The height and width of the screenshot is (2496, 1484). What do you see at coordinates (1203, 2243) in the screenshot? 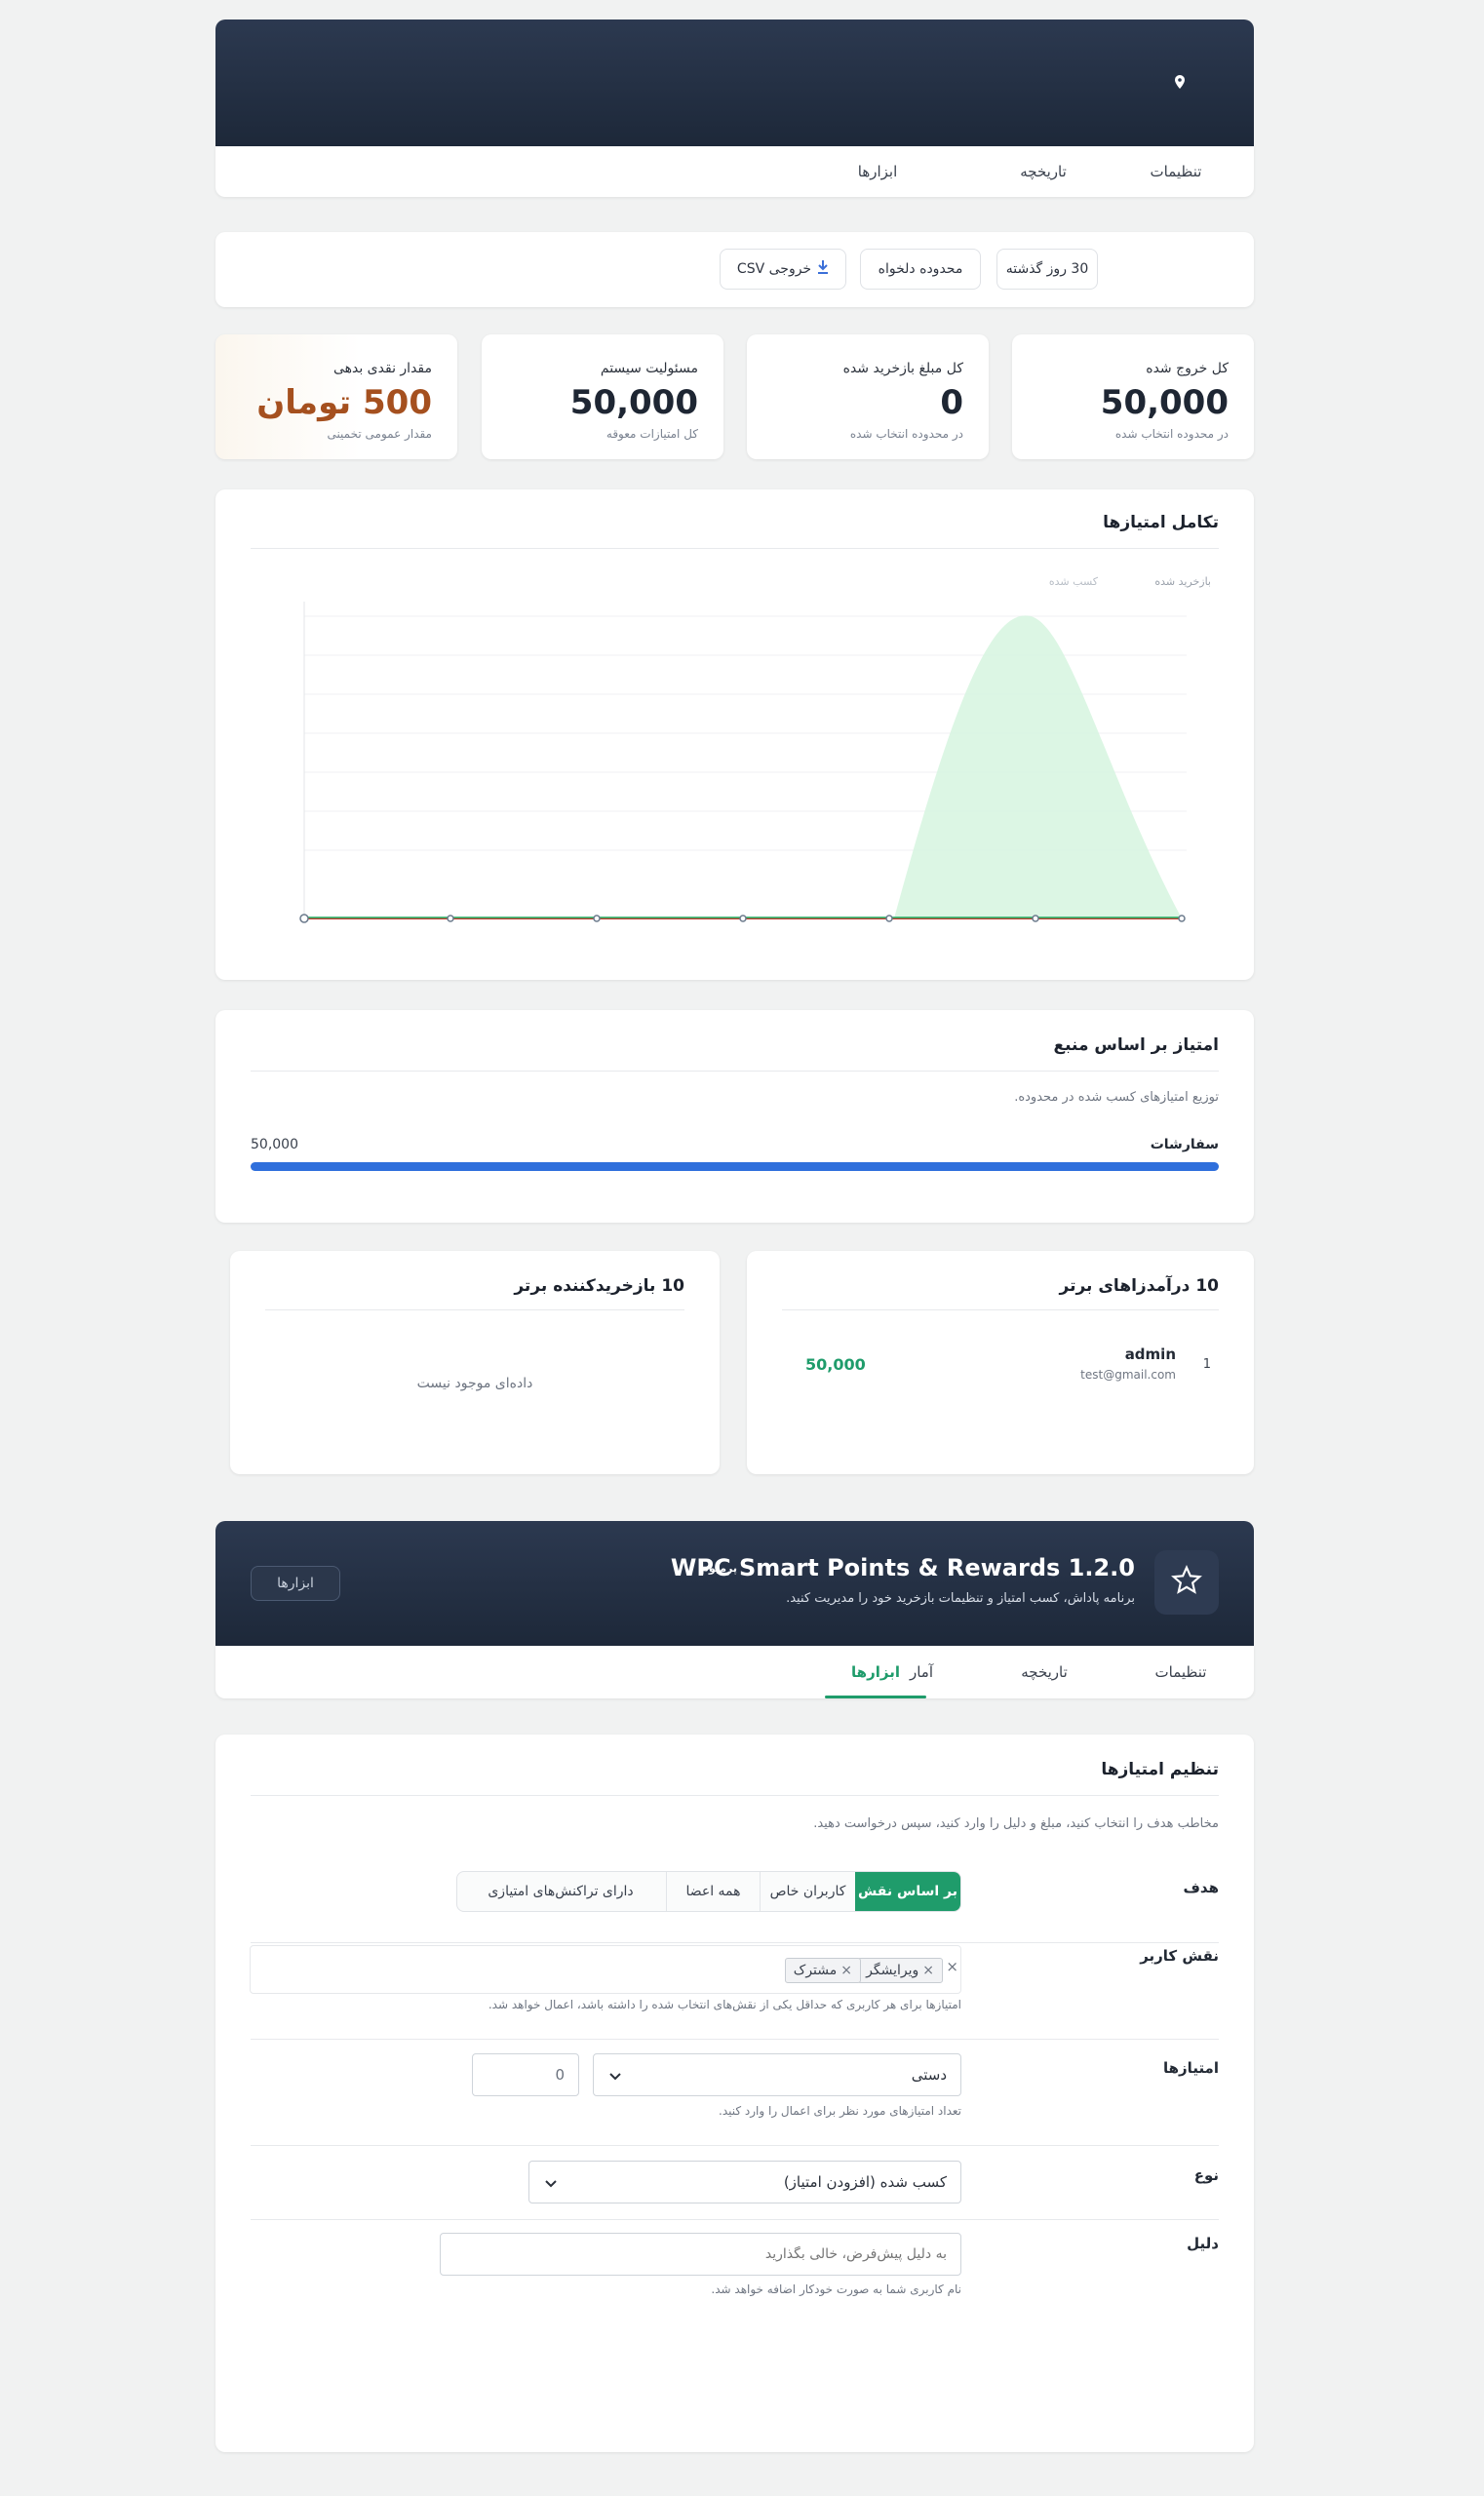
I see `reason-label: دلیل` at bounding box center [1203, 2243].